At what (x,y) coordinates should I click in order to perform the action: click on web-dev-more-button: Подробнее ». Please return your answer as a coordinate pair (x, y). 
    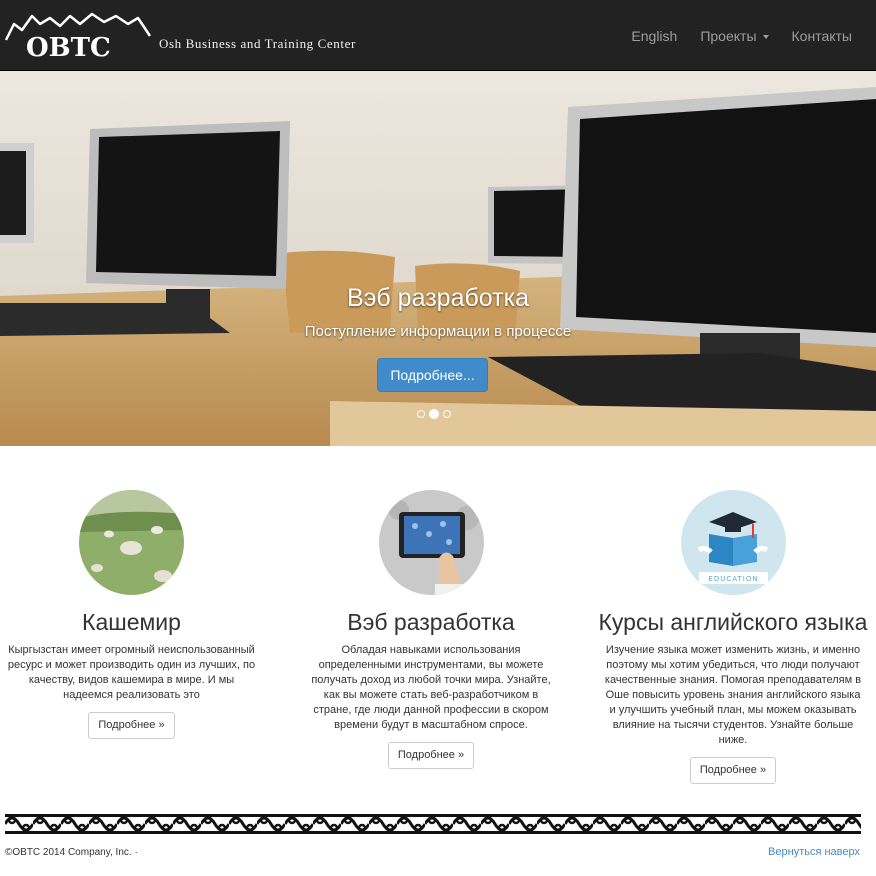
    Looking at the image, I should click on (431, 755).